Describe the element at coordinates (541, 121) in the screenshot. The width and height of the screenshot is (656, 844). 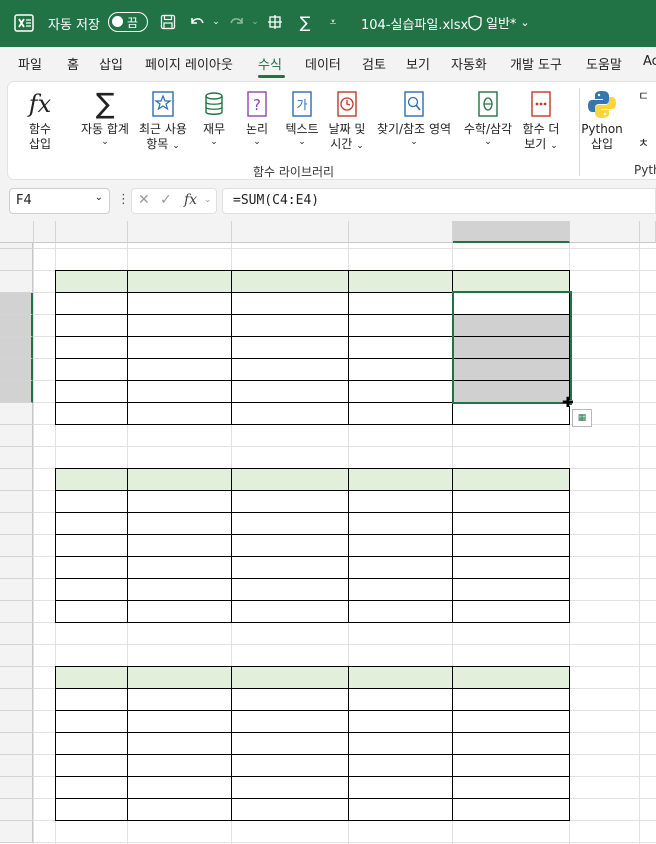
I see `more-functions-button: 함수 더 보기 ⌄` at that location.